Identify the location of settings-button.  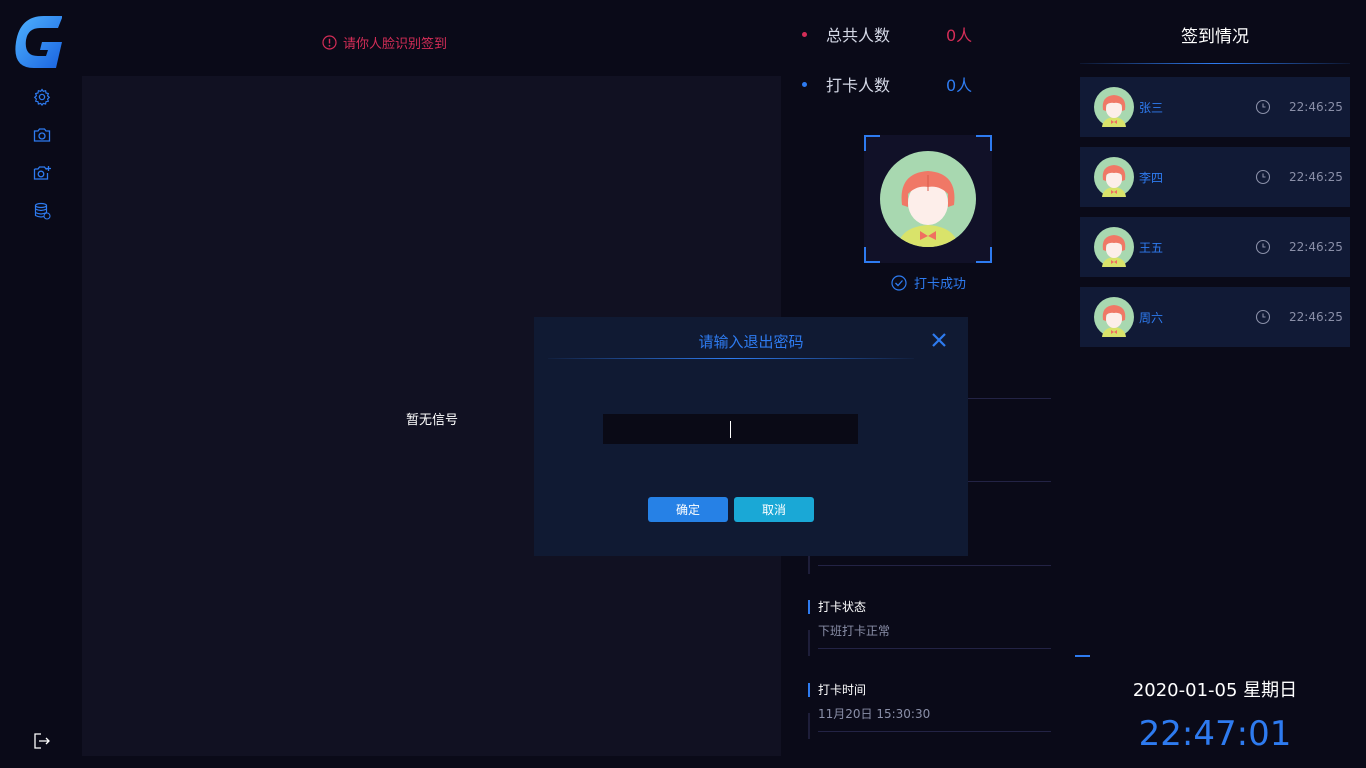
(42, 97).